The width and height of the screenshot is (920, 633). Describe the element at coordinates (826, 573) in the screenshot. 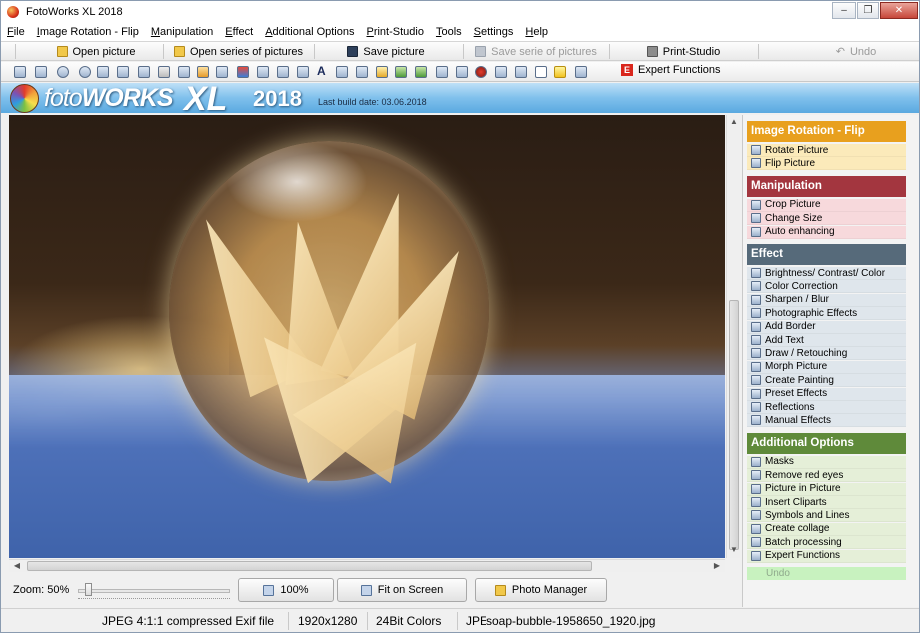

I see `sidebar-undo-button: Undo` at that location.